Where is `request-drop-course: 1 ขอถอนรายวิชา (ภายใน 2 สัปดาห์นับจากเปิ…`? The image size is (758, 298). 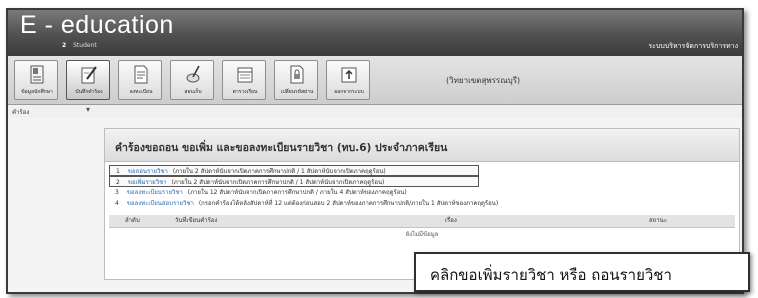
request-drop-course: 1 ขอถอนรายวิชา (ภายใน 2 สัปดาห์นับจากเปิ… is located at coordinates (294, 170).